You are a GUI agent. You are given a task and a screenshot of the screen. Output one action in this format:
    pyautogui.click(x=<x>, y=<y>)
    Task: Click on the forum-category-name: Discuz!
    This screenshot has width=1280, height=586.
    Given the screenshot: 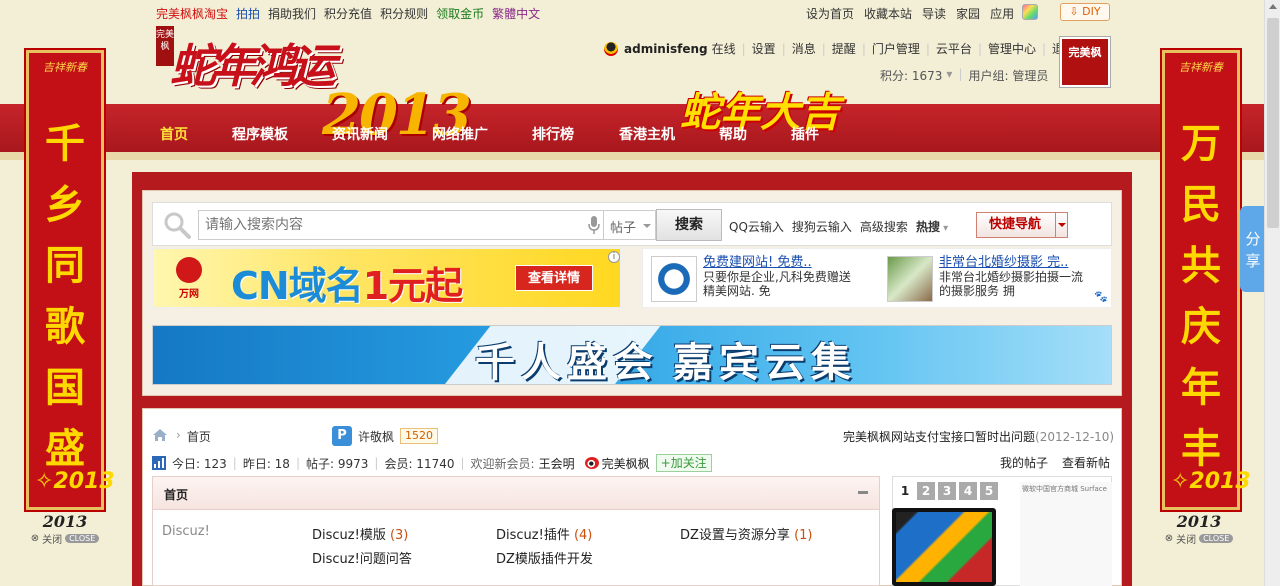 What is the action you would take?
    pyautogui.click(x=186, y=531)
    